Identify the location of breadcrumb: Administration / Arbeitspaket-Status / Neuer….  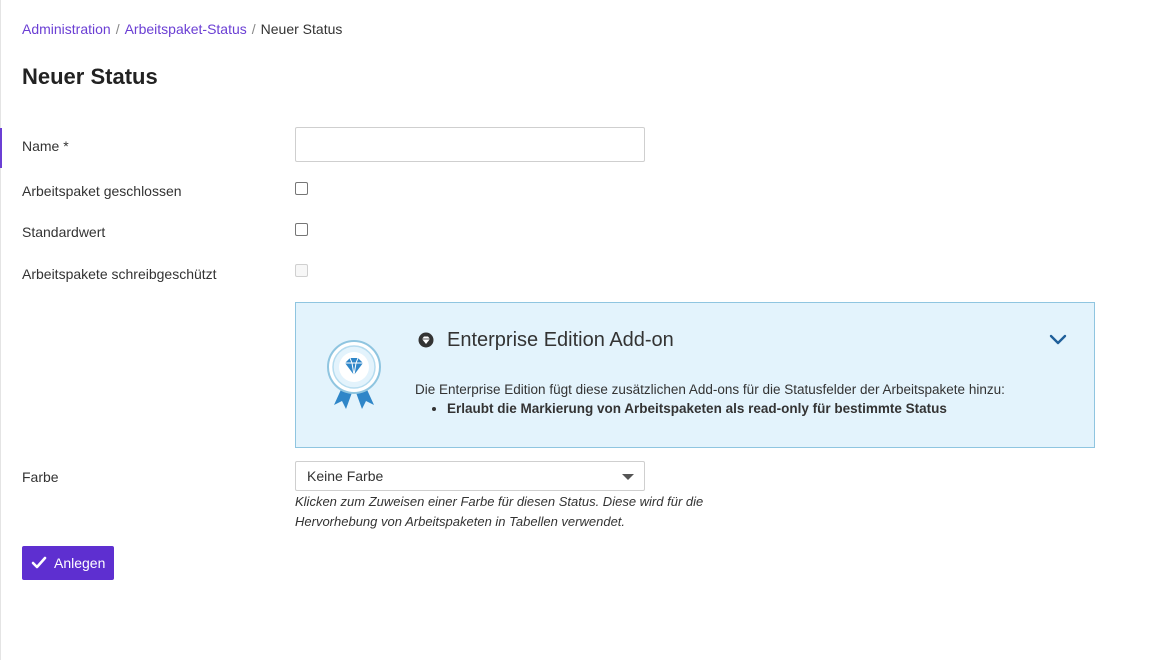
(182, 29).